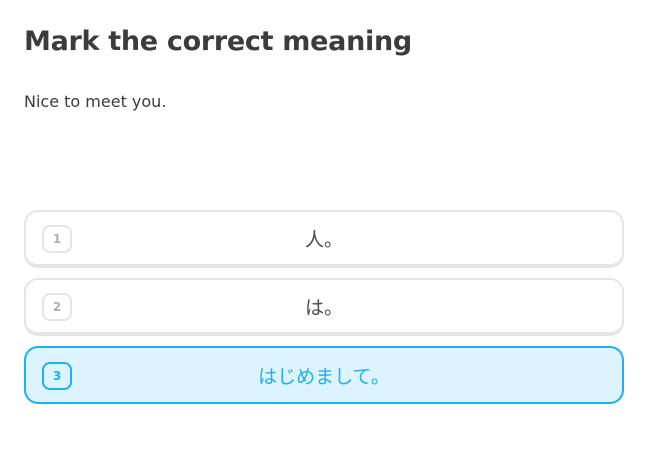  What do you see at coordinates (95, 101) in the screenshot?
I see `prompt-sentence: Nice to meet you.` at bounding box center [95, 101].